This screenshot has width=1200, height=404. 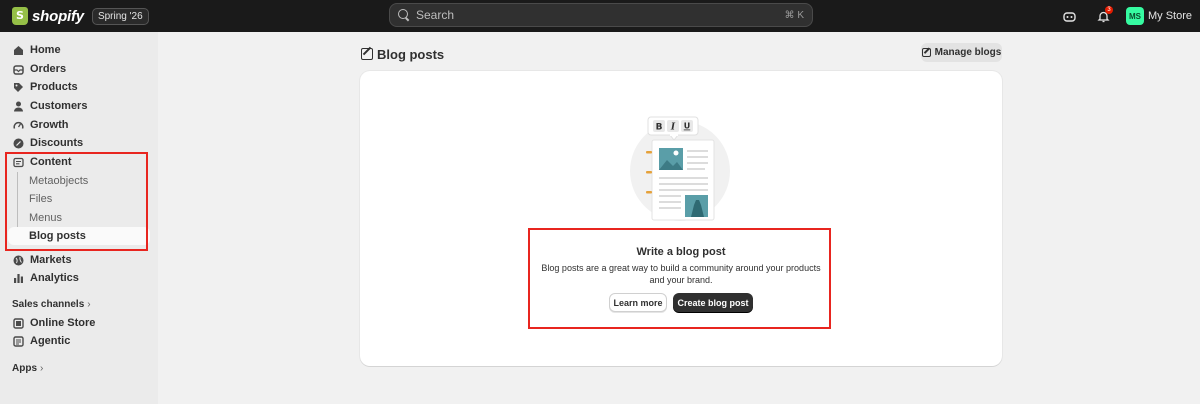 I want to click on sidebar-item-growth: Growth, so click(x=79, y=125).